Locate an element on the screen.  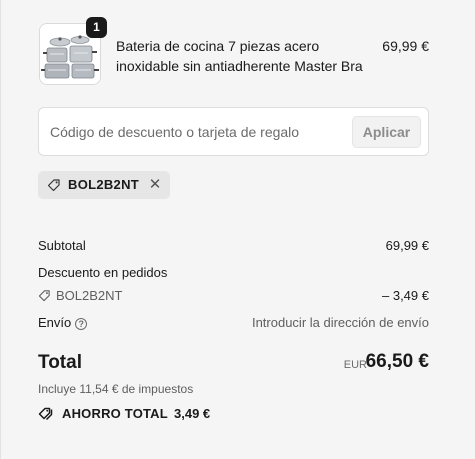
savings-value: 3,49 € is located at coordinates (192, 413).